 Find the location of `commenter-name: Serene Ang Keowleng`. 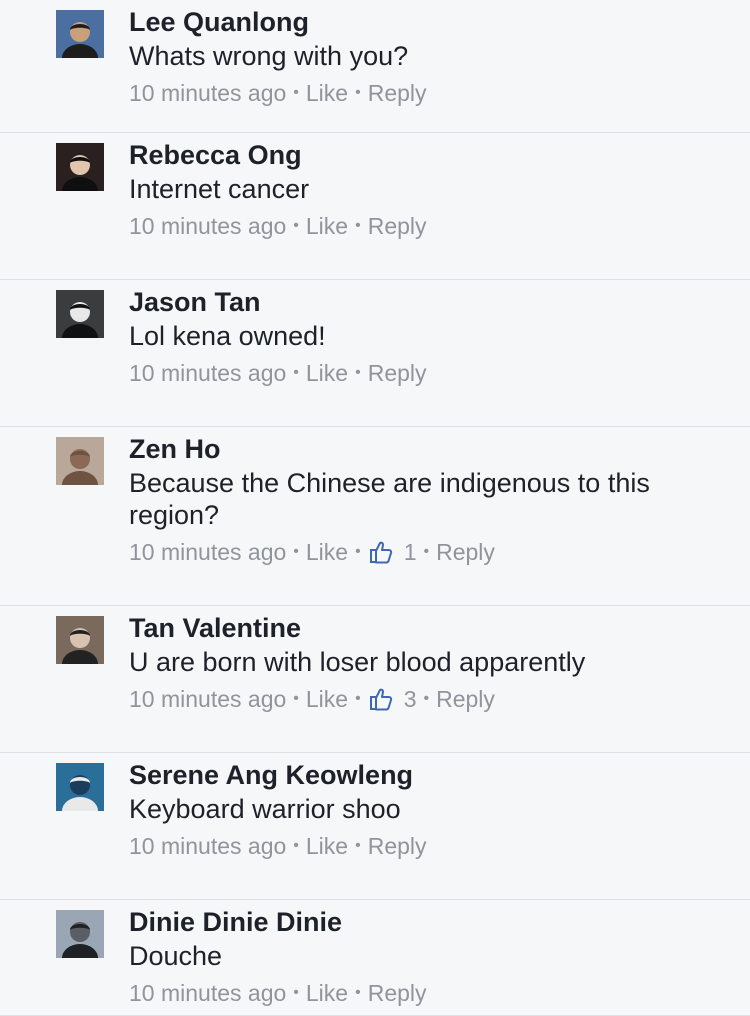

commenter-name: Serene Ang Keowleng is located at coordinates (424, 775).